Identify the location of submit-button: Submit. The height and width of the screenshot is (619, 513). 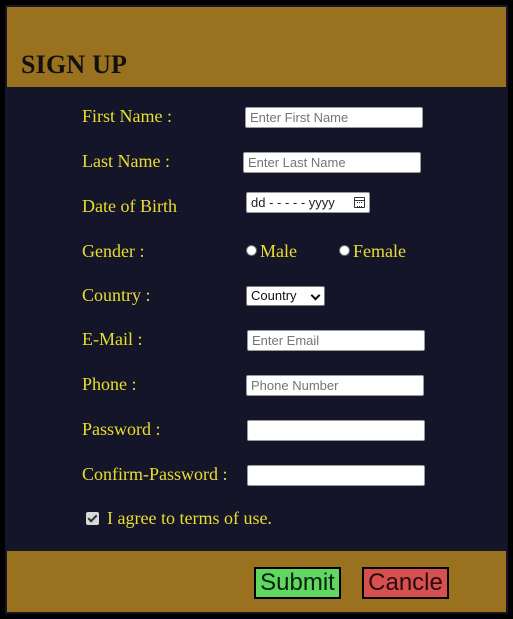
(297, 583).